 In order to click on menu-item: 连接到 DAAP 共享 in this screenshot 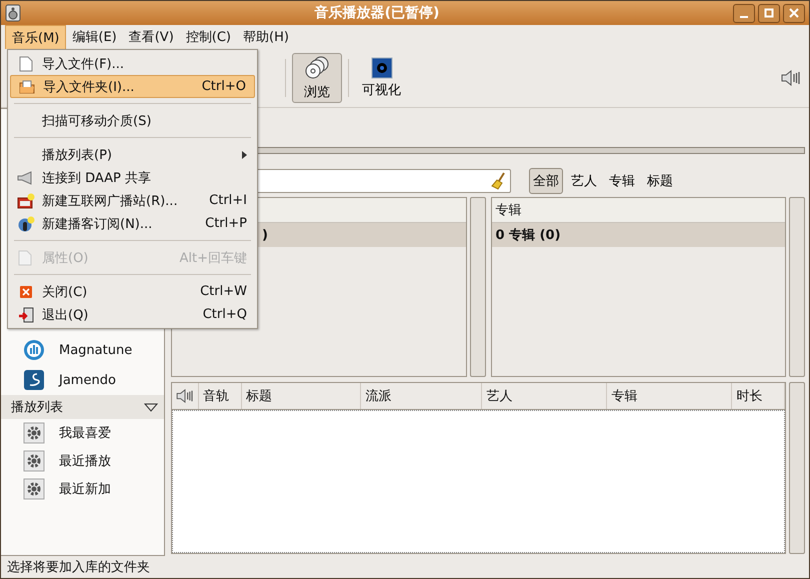, I will do `click(132, 177)`.